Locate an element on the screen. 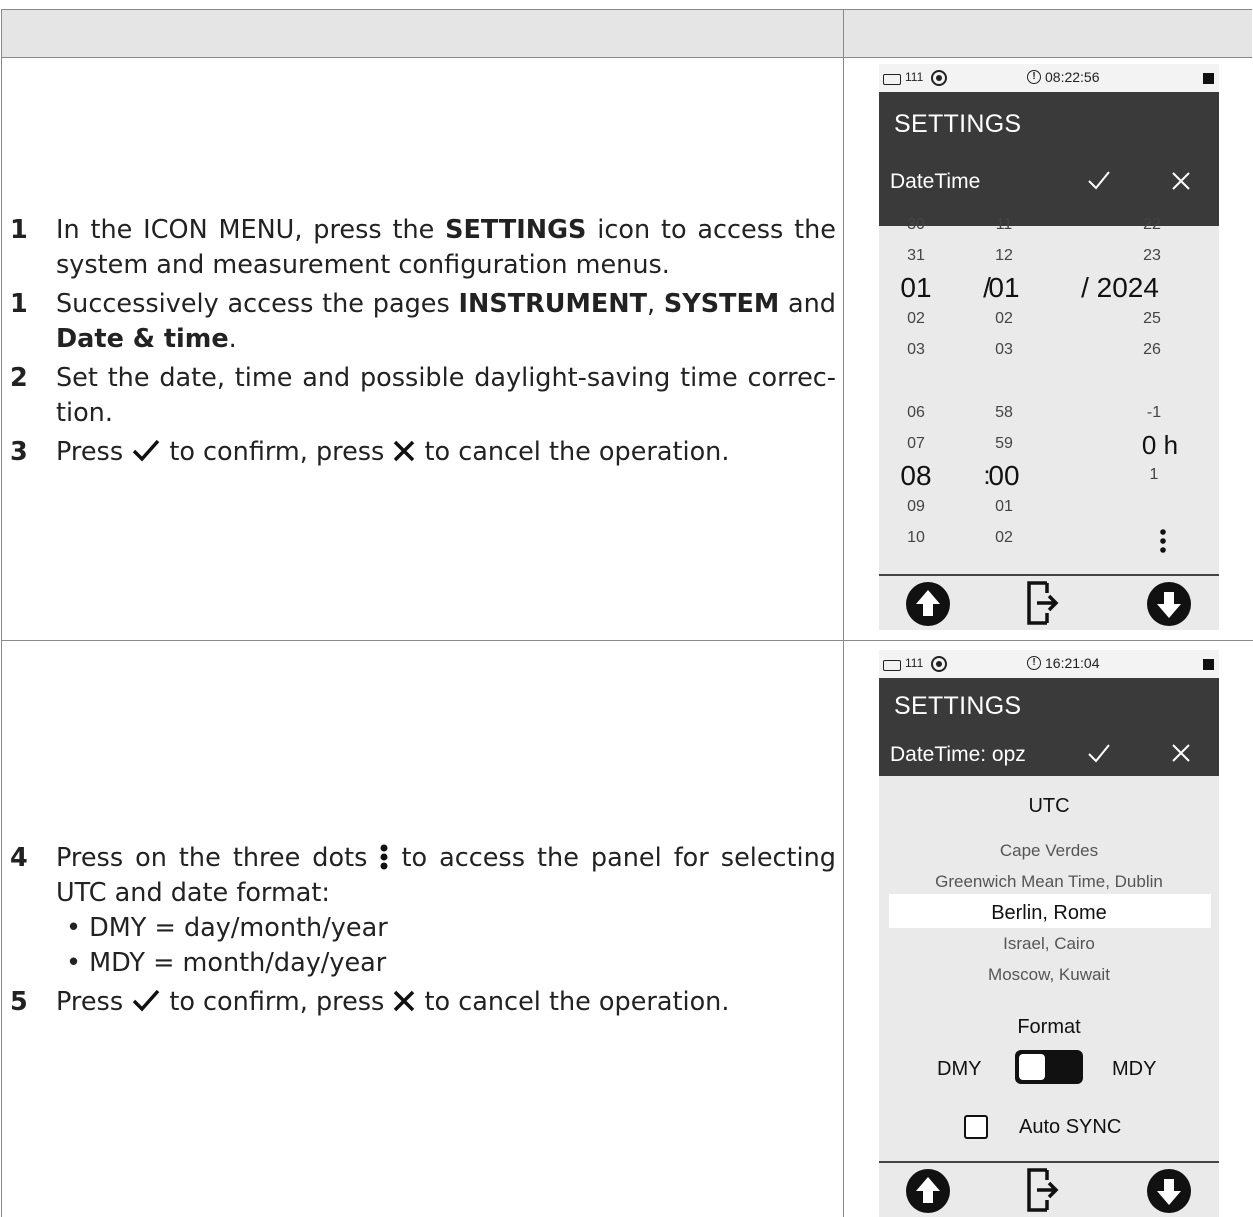  screen-header: SETTINGS DateTime is located at coordinates (1049, 159).